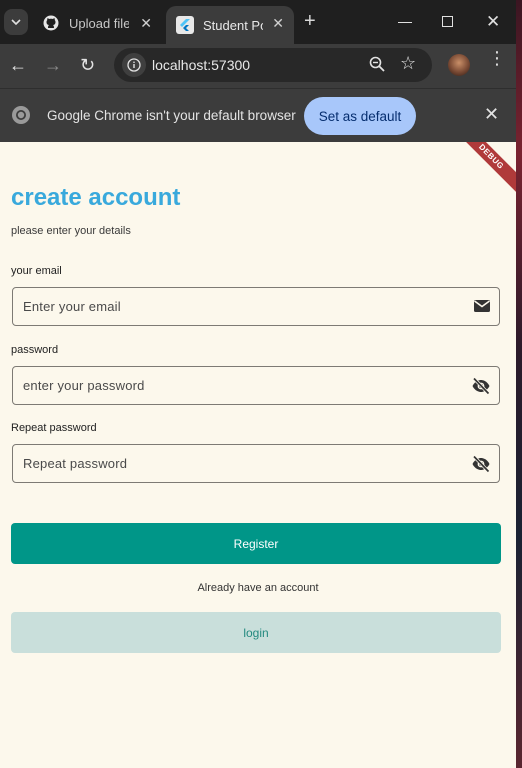  What do you see at coordinates (96, 197) in the screenshot?
I see `page-title: create account` at bounding box center [96, 197].